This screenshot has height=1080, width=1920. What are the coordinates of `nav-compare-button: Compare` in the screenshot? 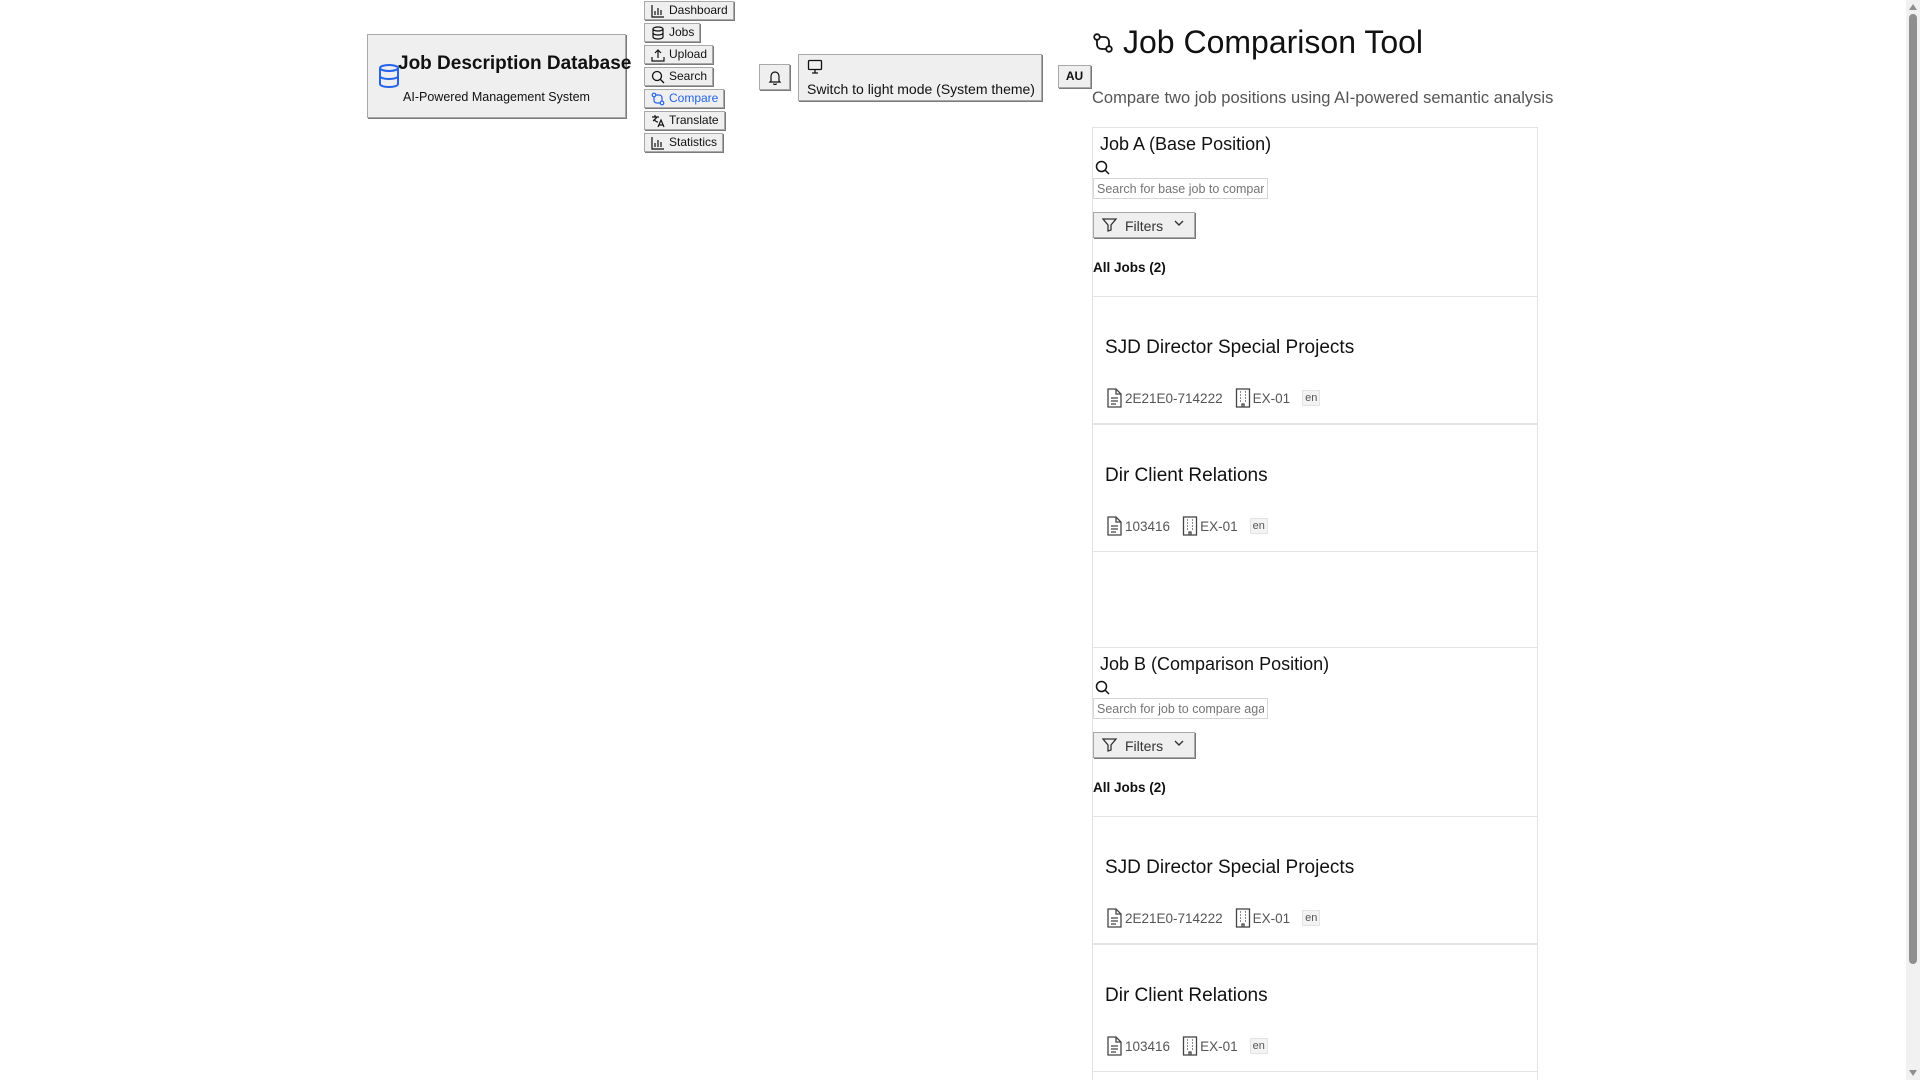 It's located at (684, 98).